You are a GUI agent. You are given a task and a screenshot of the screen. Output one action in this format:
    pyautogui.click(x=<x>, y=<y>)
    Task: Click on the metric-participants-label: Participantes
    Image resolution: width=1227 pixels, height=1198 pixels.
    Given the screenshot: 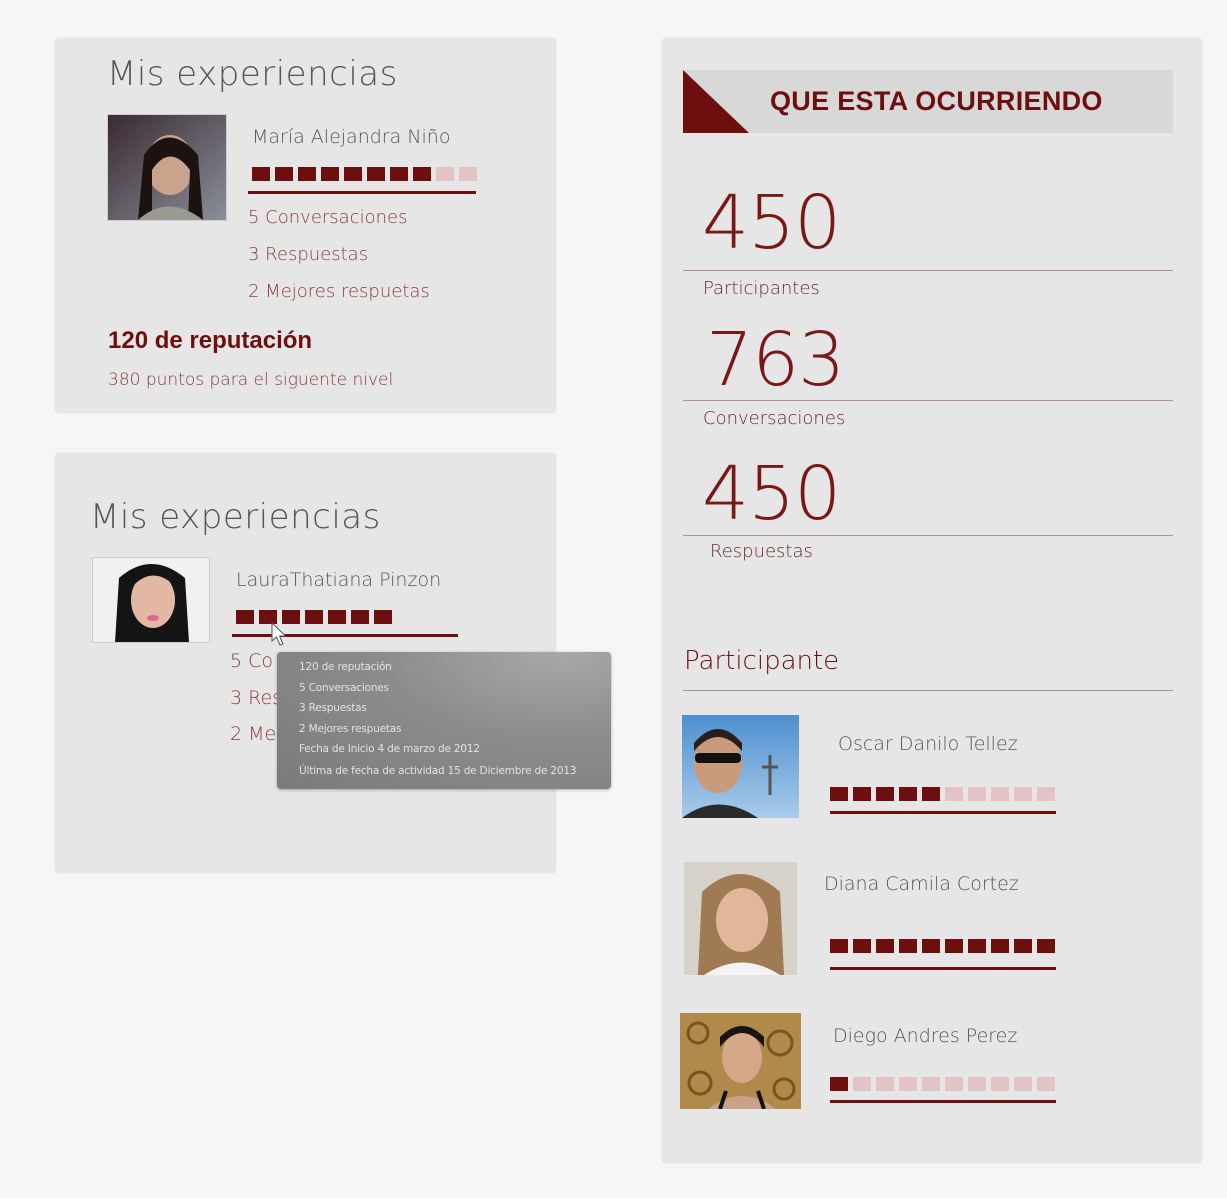 What is the action you would take?
    pyautogui.click(x=761, y=288)
    